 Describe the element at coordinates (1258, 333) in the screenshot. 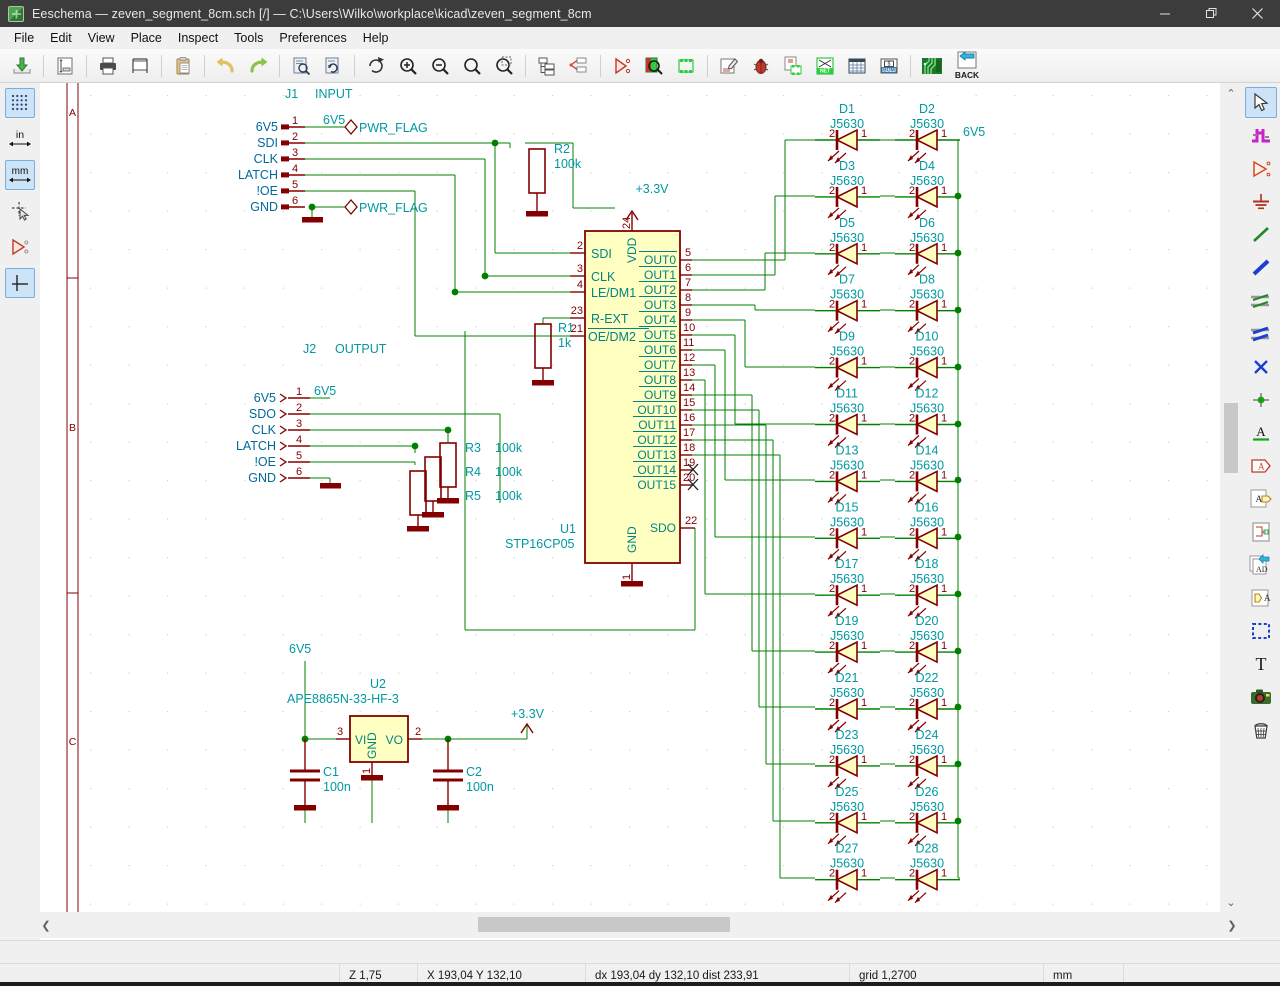

I see `bus-to-bus-entry-tool` at that location.